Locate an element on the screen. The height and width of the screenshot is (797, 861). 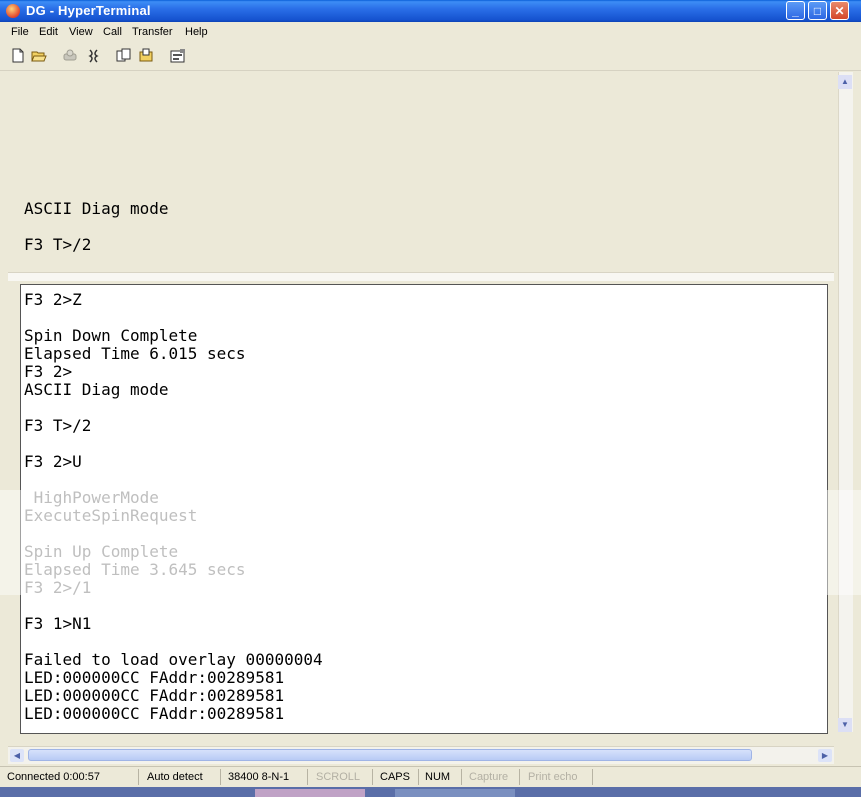
terminal-line: ExecuteSpinRequest is located at coordinates (111, 515).